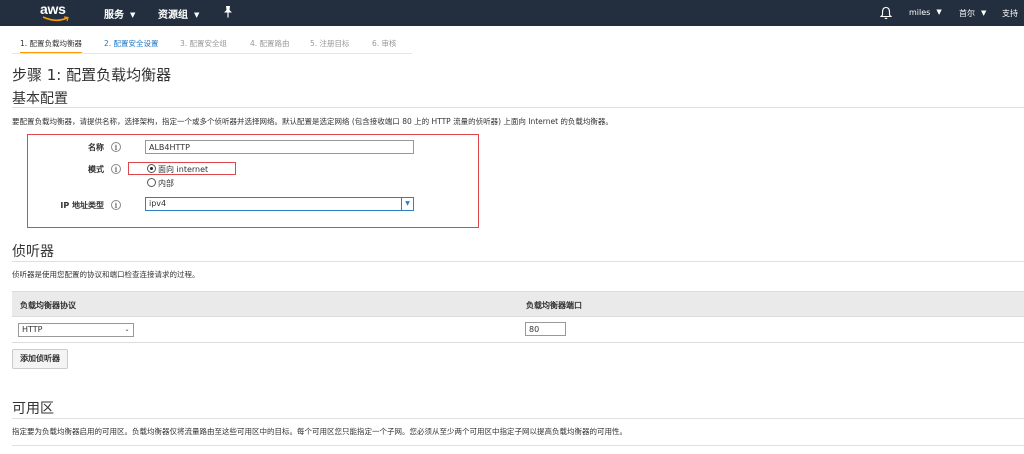 This screenshot has height=454, width=1024. Describe the element at coordinates (554, 305) in the screenshot. I see `port-column-header: 负载均衡器端口` at that location.